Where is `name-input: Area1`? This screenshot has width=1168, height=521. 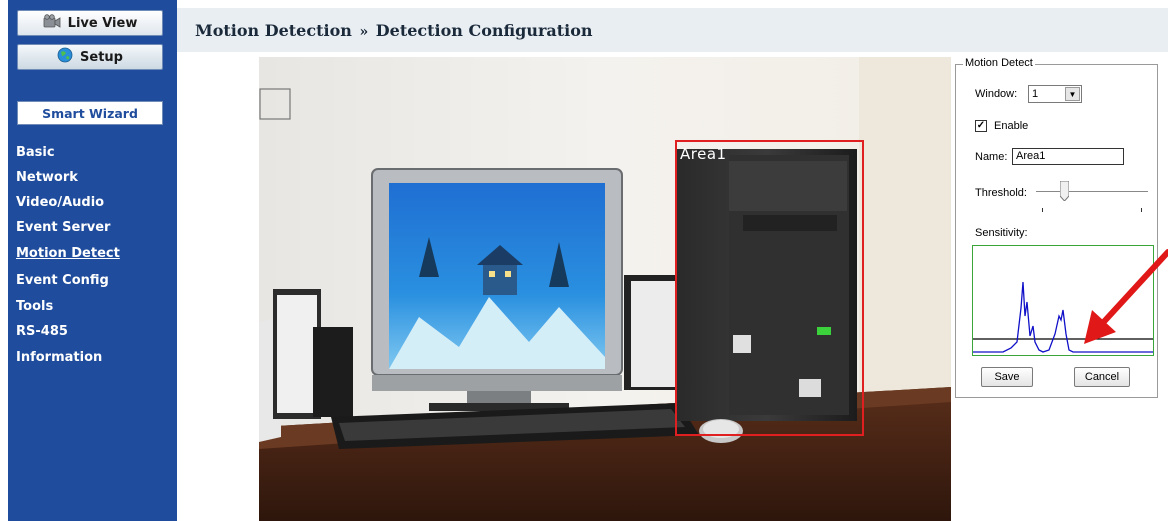
name-input: Area1 is located at coordinates (1068, 156).